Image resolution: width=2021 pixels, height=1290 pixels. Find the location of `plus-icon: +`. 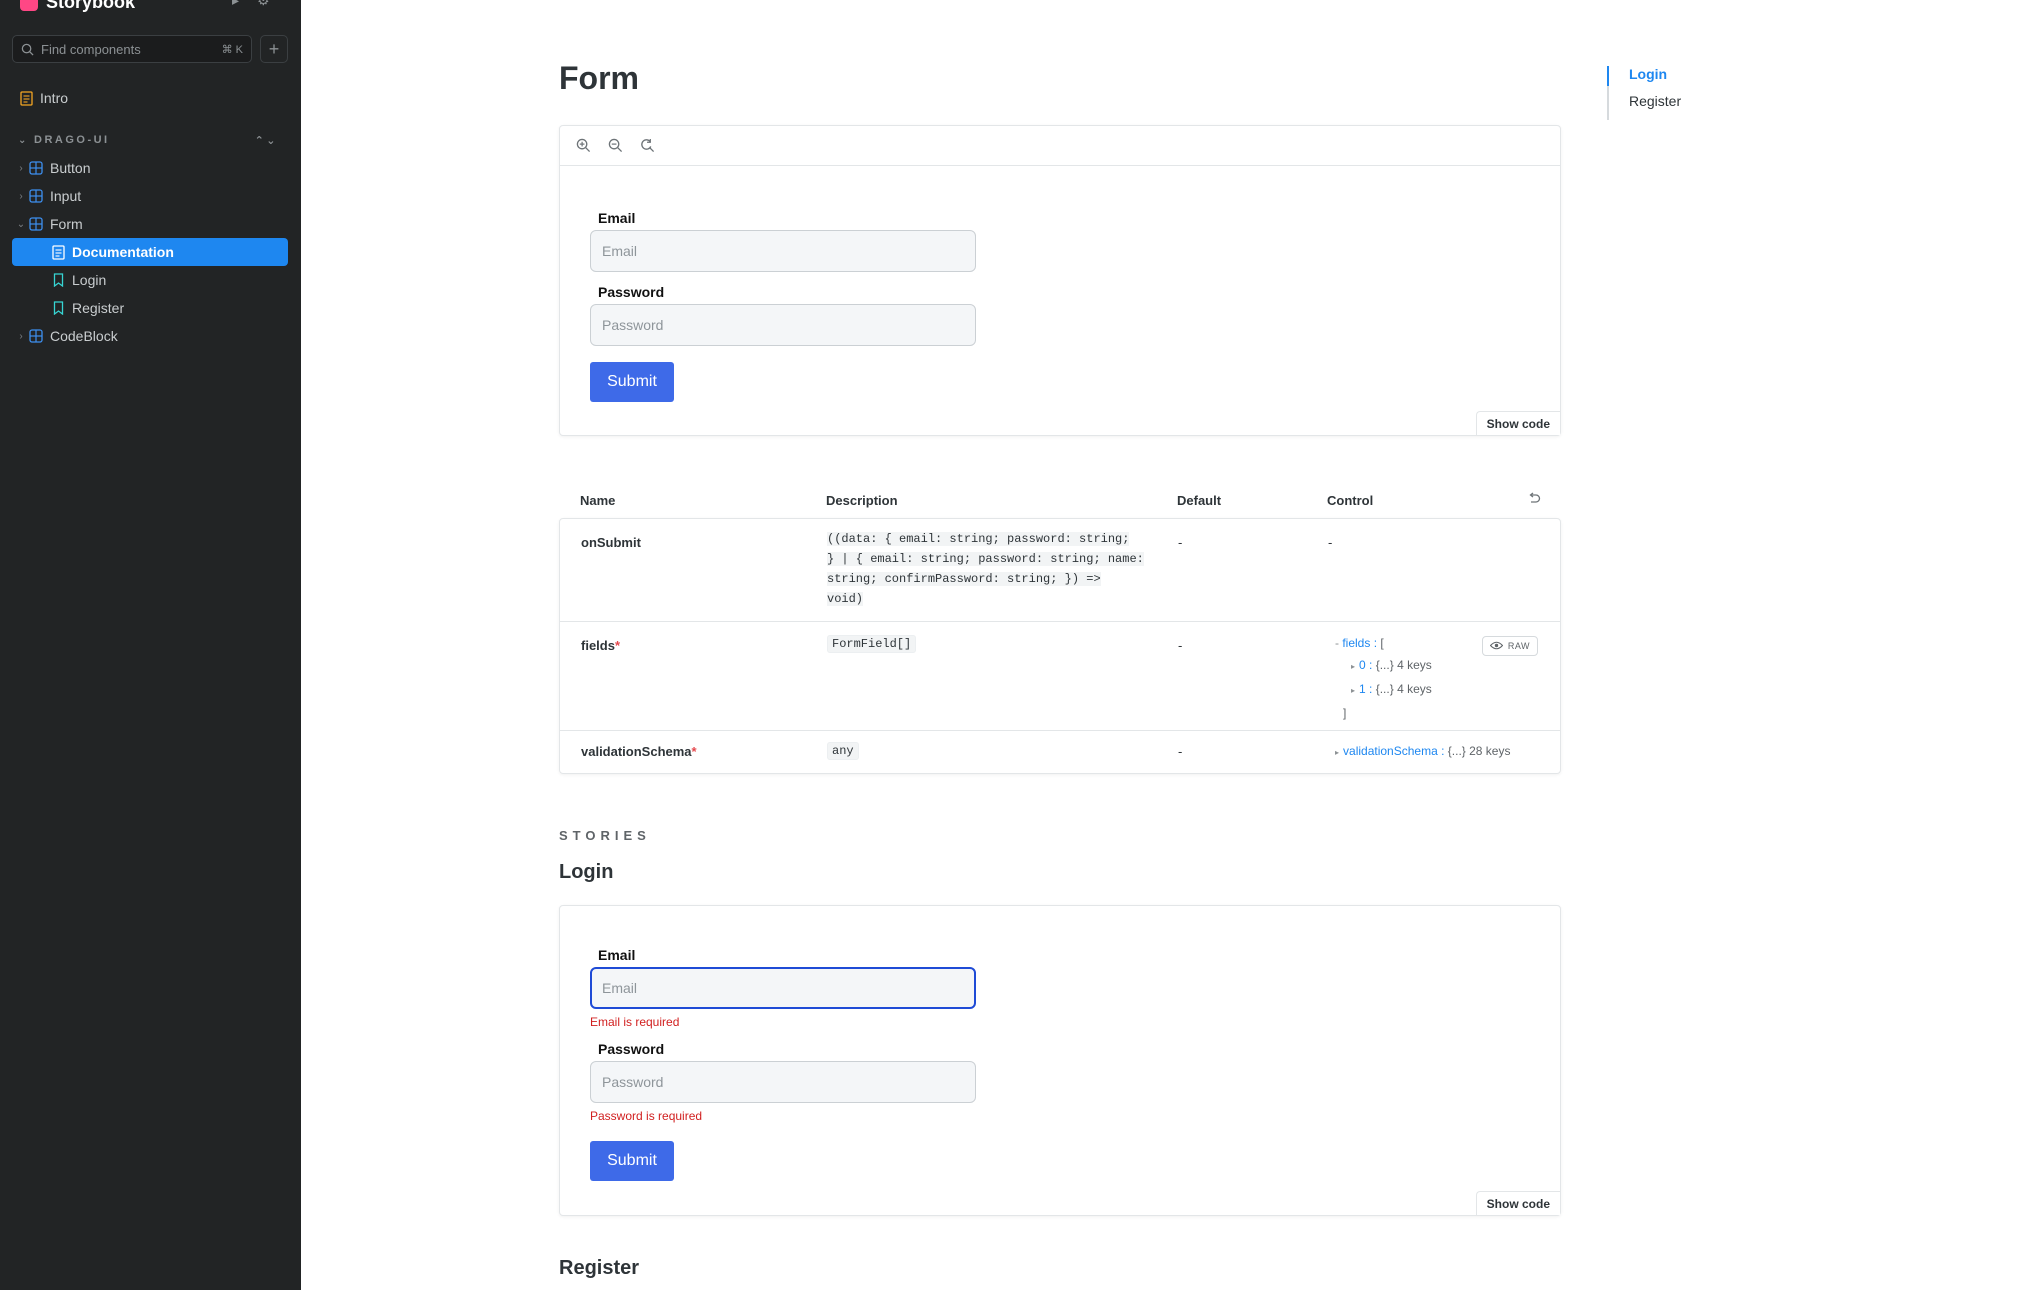

plus-icon: + is located at coordinates (274, 48).